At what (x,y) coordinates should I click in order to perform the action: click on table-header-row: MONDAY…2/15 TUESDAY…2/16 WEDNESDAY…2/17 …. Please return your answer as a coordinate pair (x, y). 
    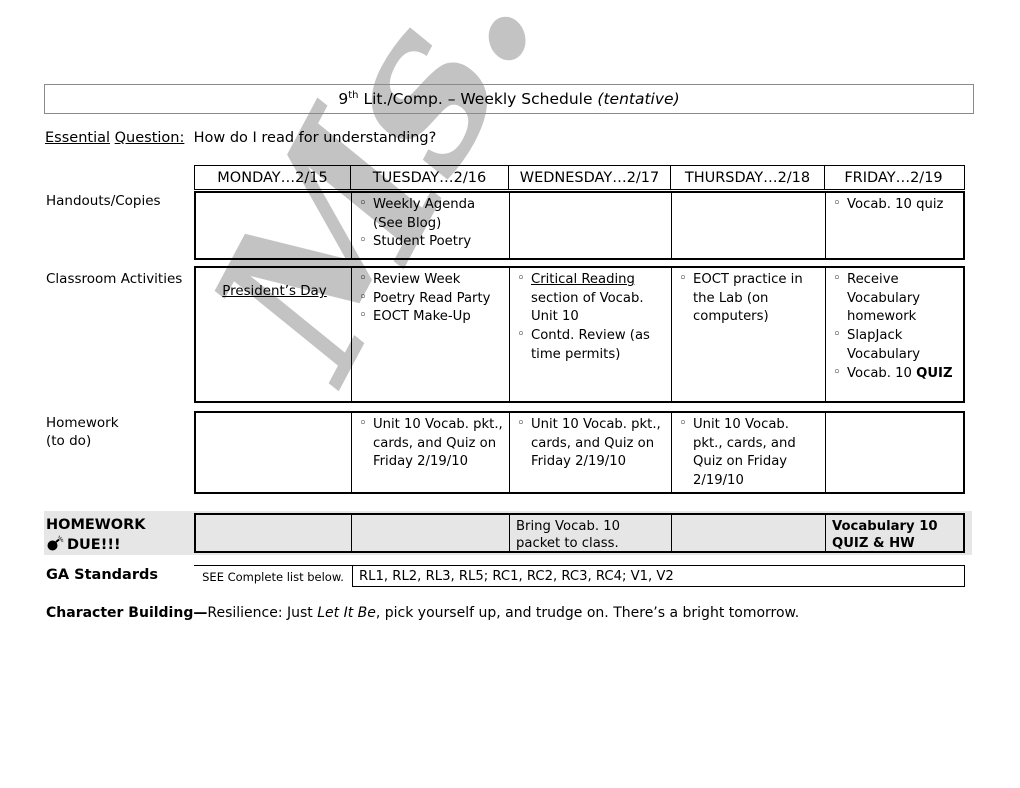
    Looking at the image, I should click on (579, 177).